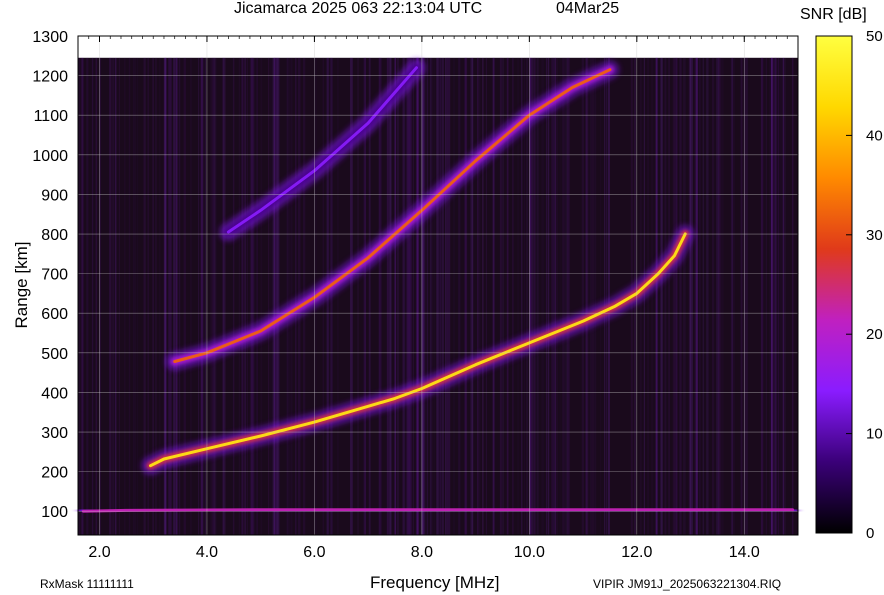  I want to click on x-tick-label: 12.0, so click(636, 552).